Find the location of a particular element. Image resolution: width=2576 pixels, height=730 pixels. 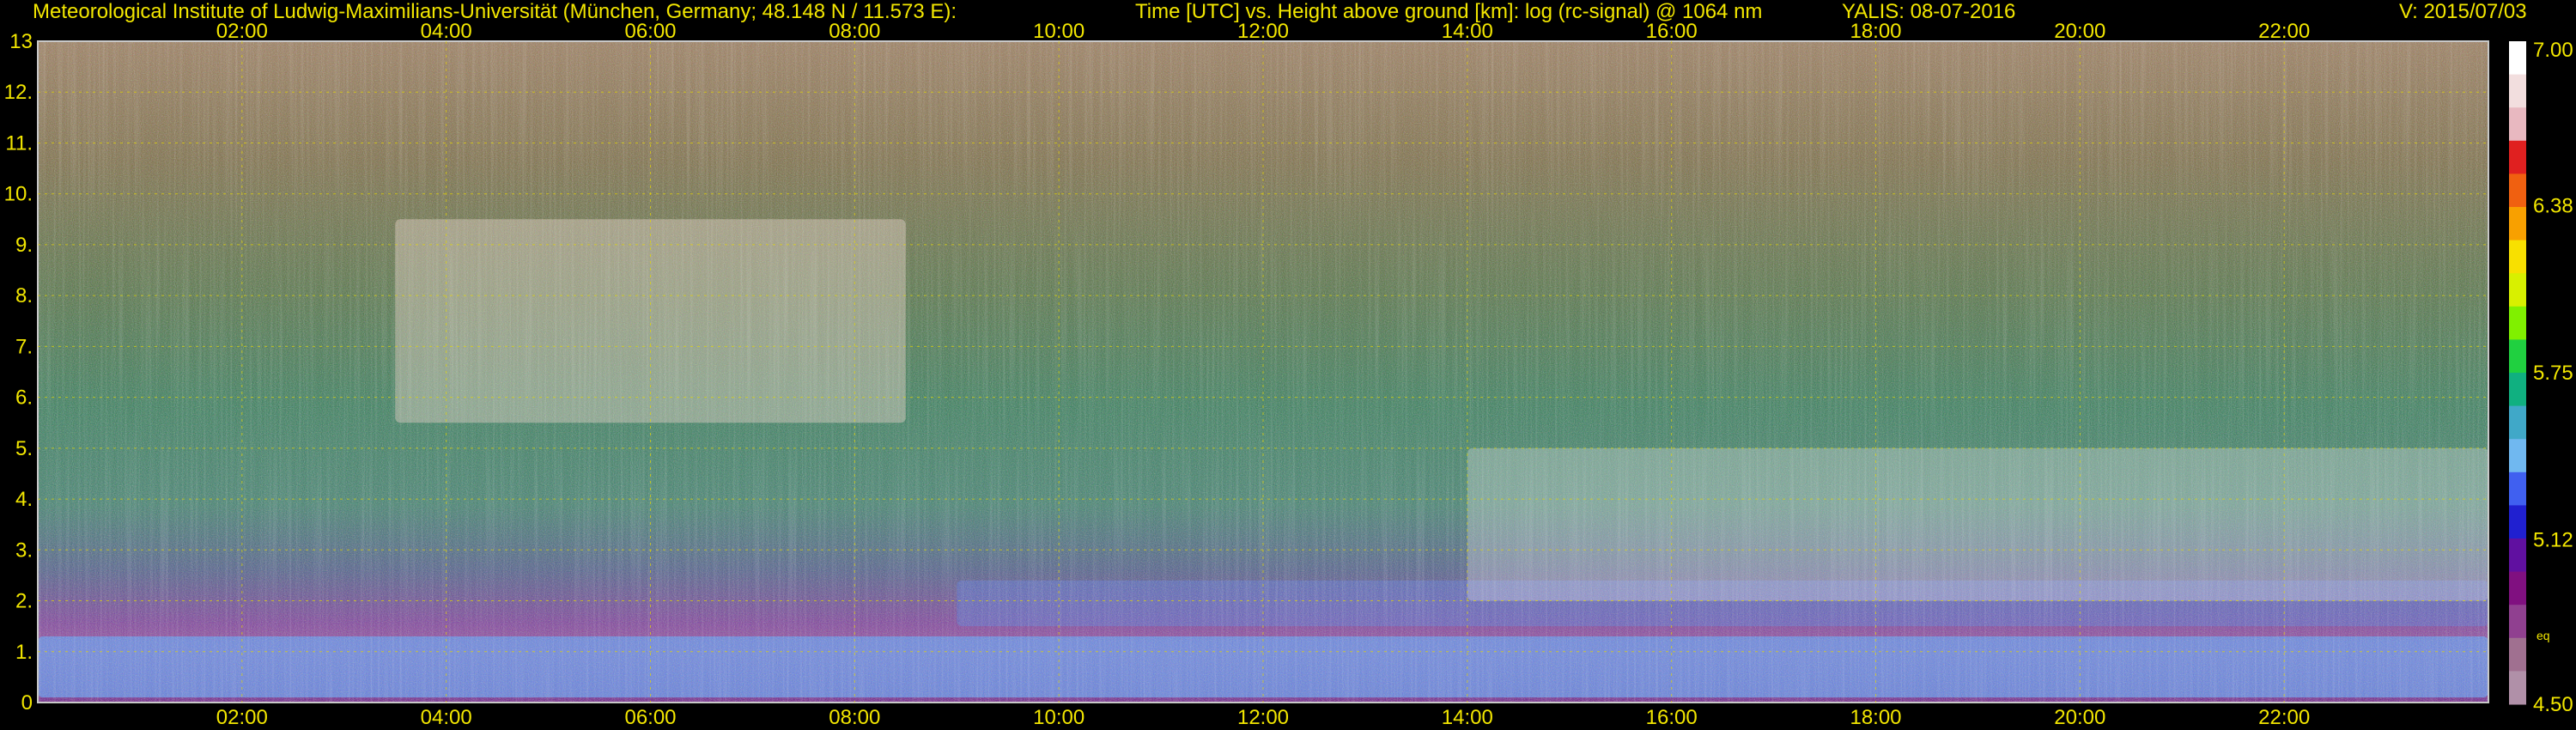

colorbar-tick-label: 5.12 is located at coordinates (2553, 540).